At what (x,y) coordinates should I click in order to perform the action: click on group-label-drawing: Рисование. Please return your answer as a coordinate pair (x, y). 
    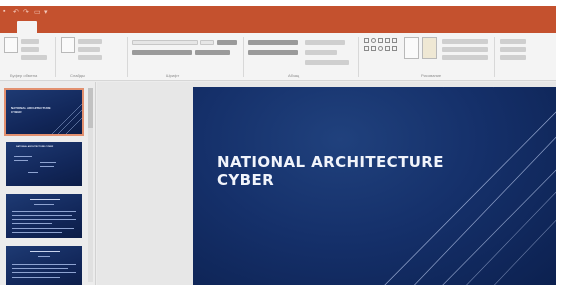
    Looking at the image, I should click on (431, 75).